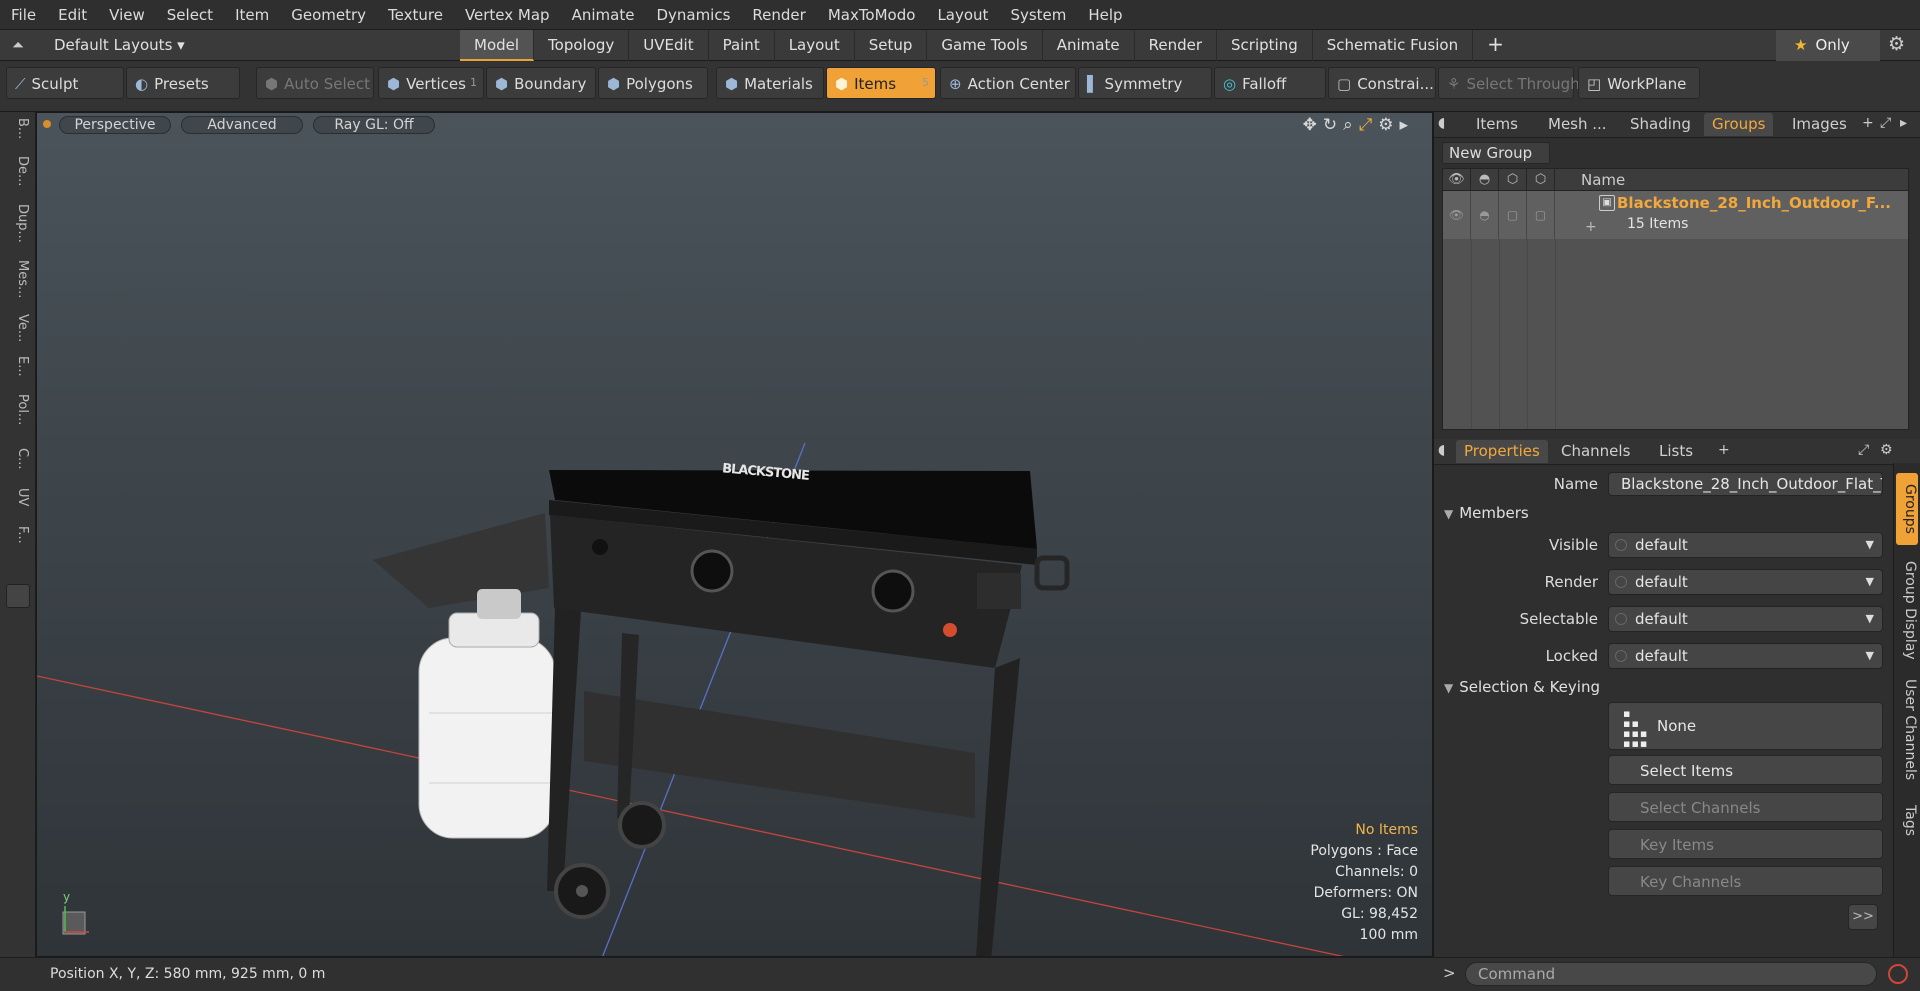 The width and height of the screenshot is (1920, 991). I want to click on tab-shading: Shading, so click(1660, 124).